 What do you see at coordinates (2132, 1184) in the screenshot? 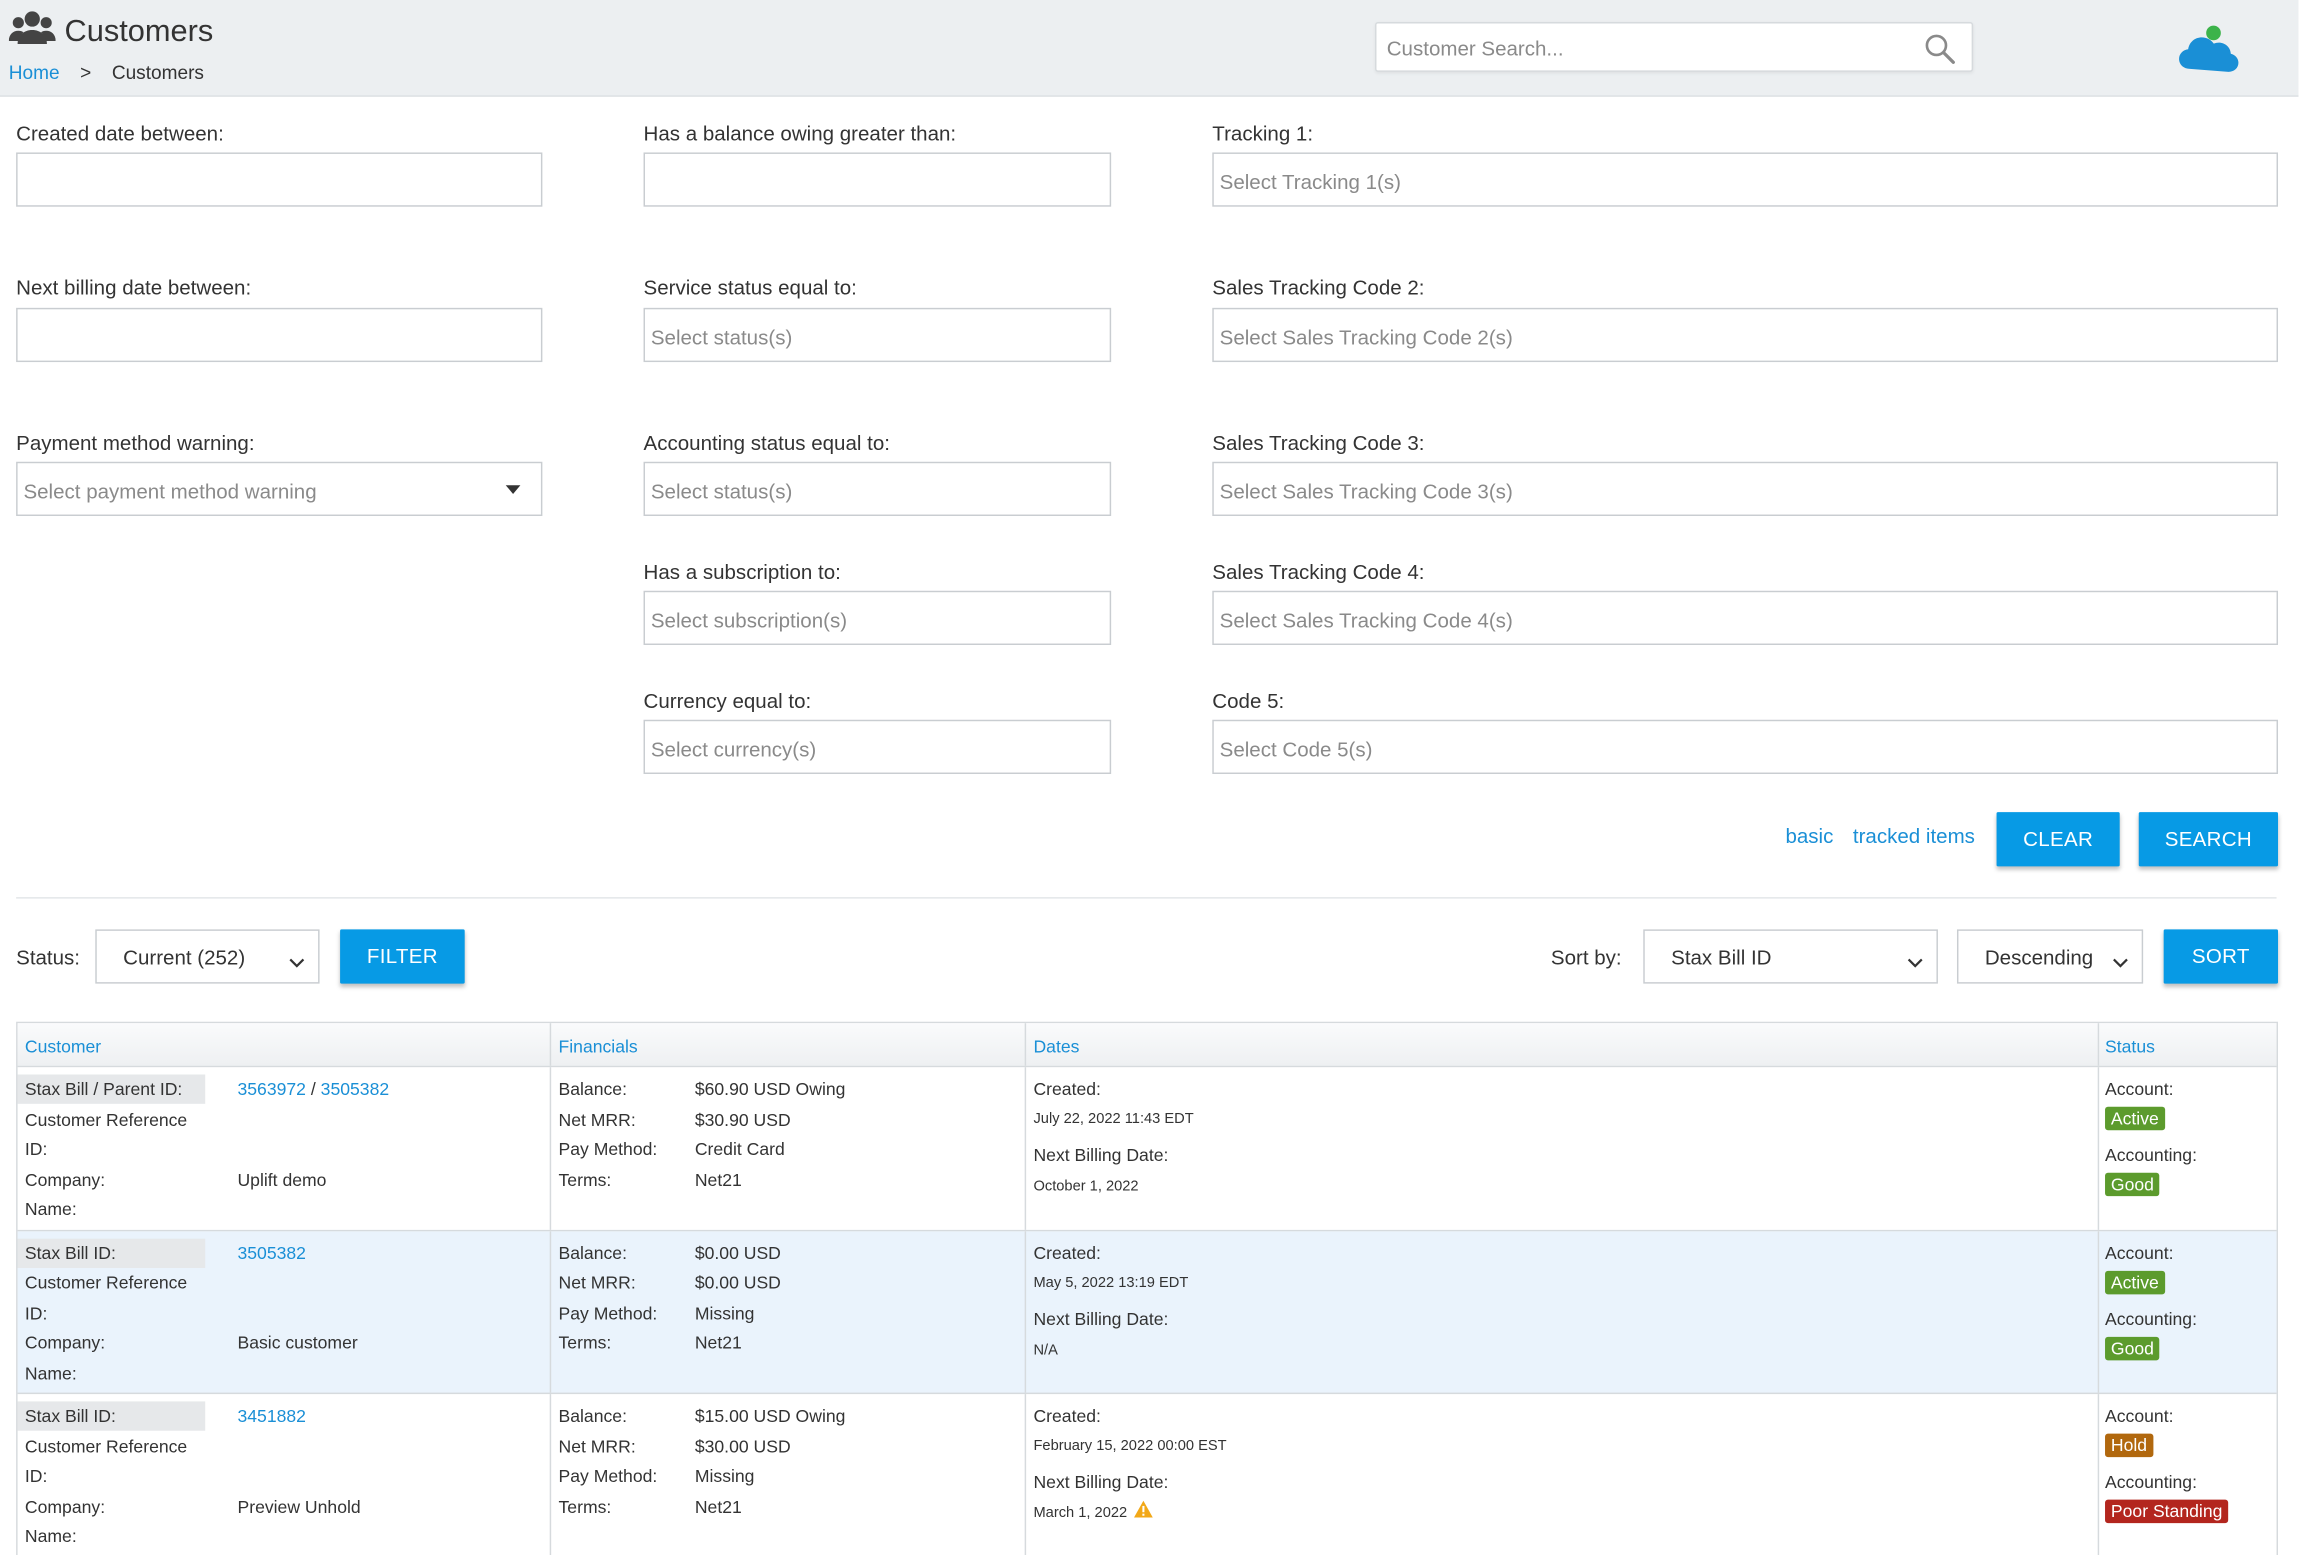
I see `accounting-status-badge: Good` at bounding box center [2132, 1184].